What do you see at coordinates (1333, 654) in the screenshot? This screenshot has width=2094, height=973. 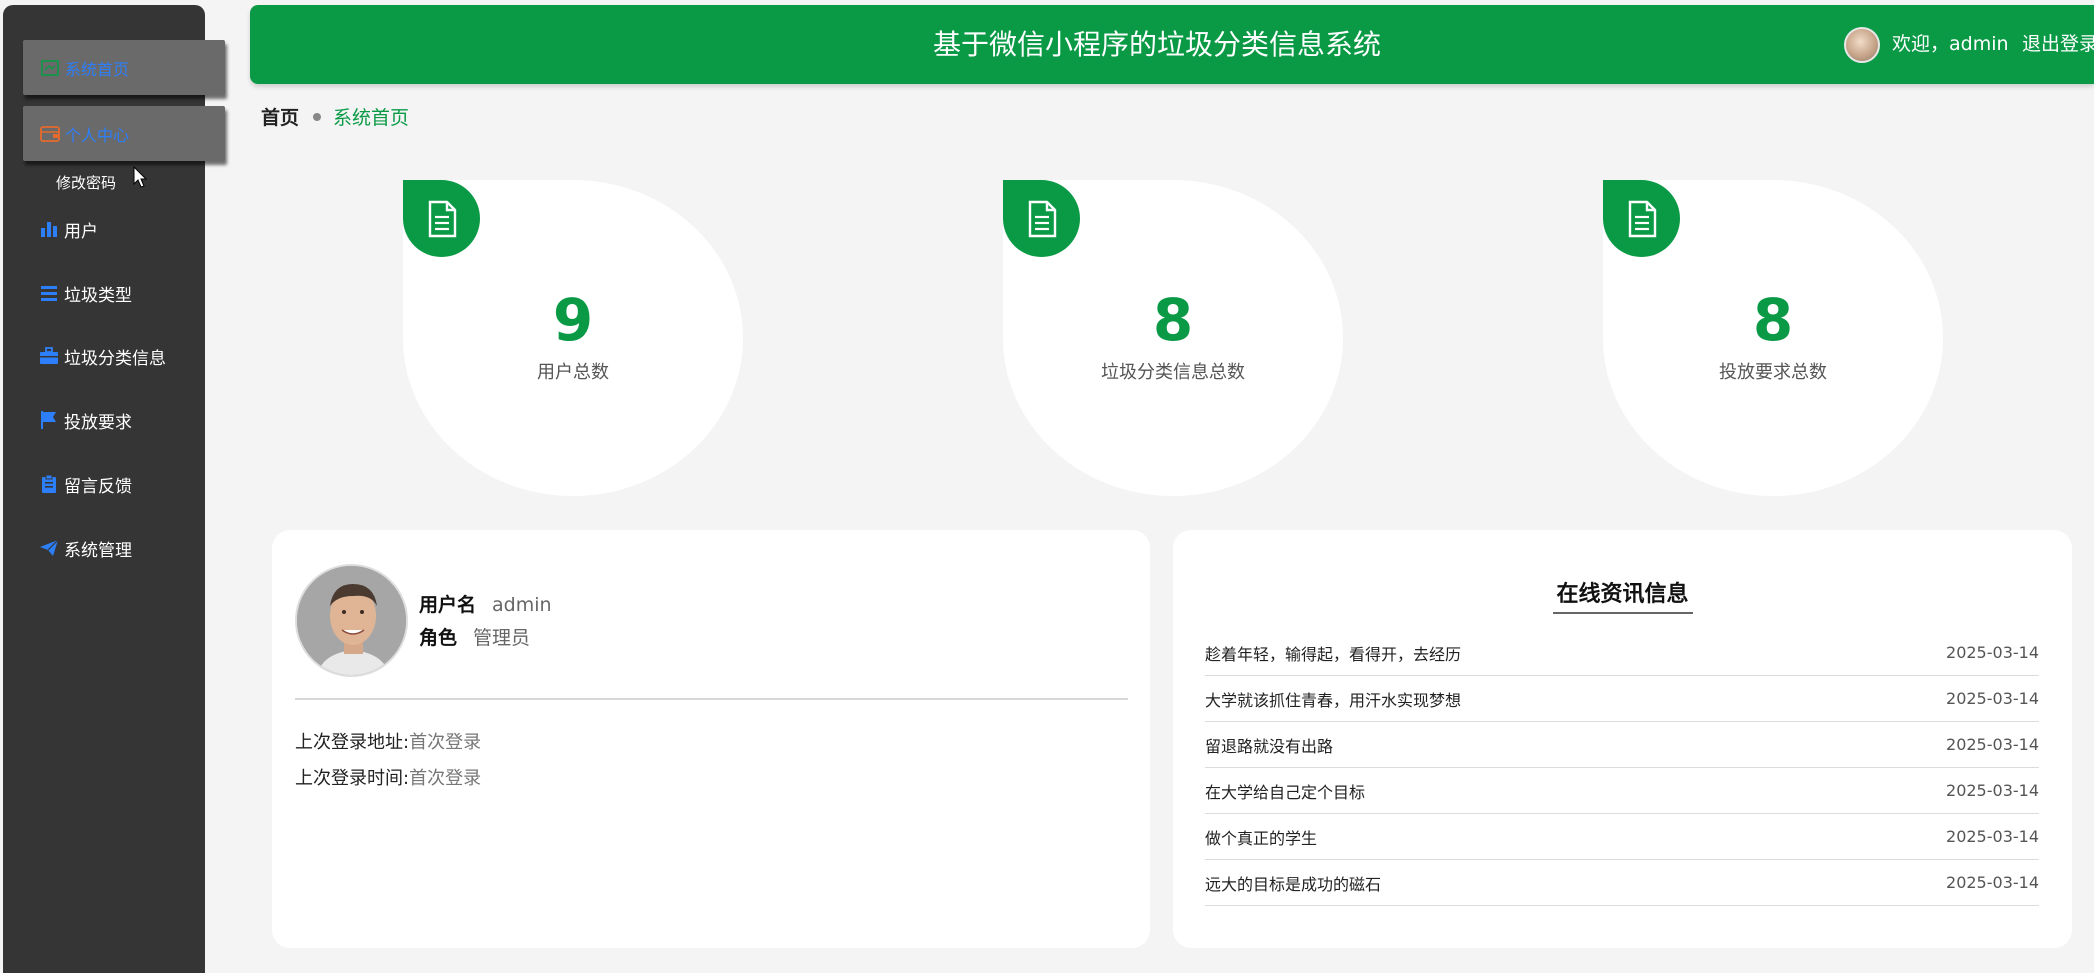 I see `news-item-title: 趁着年轻，输得起，看得开，去经历` at bounding box center [1333, 654].